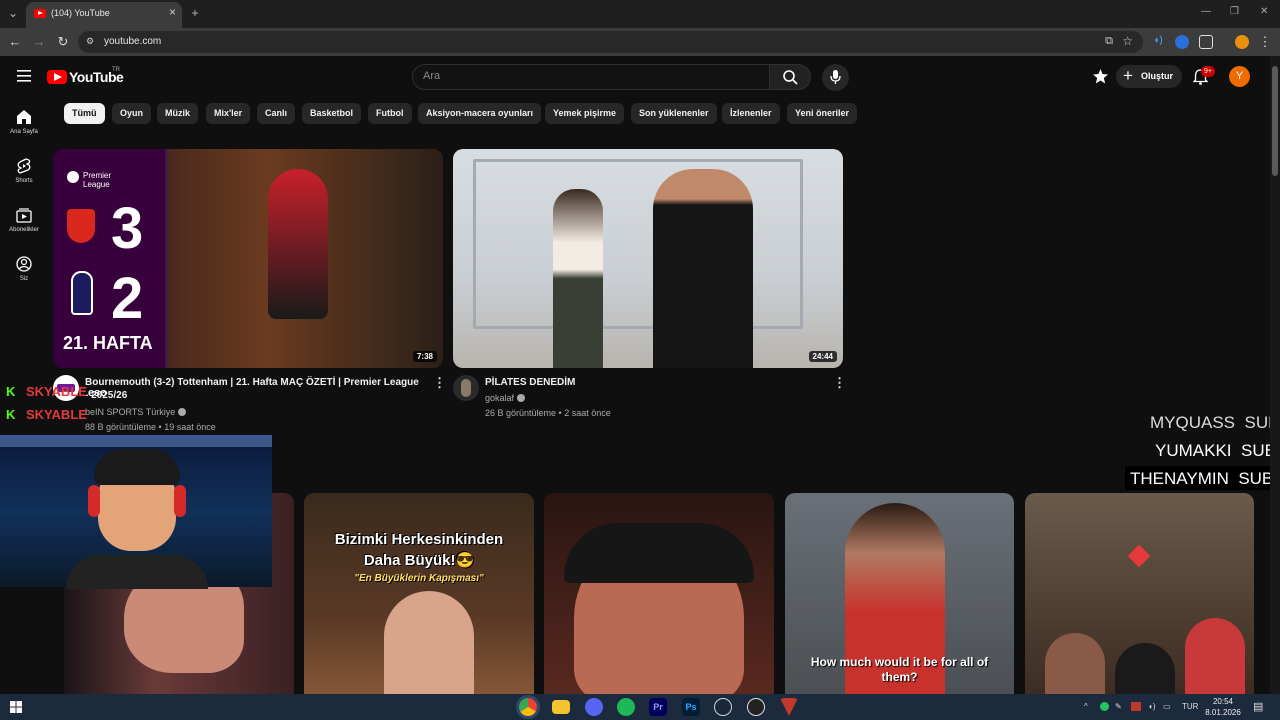  Describe the element at coordinates (530, 382) in the screenshot. I see `video-title: PİLATES DENEDİM` at that location.